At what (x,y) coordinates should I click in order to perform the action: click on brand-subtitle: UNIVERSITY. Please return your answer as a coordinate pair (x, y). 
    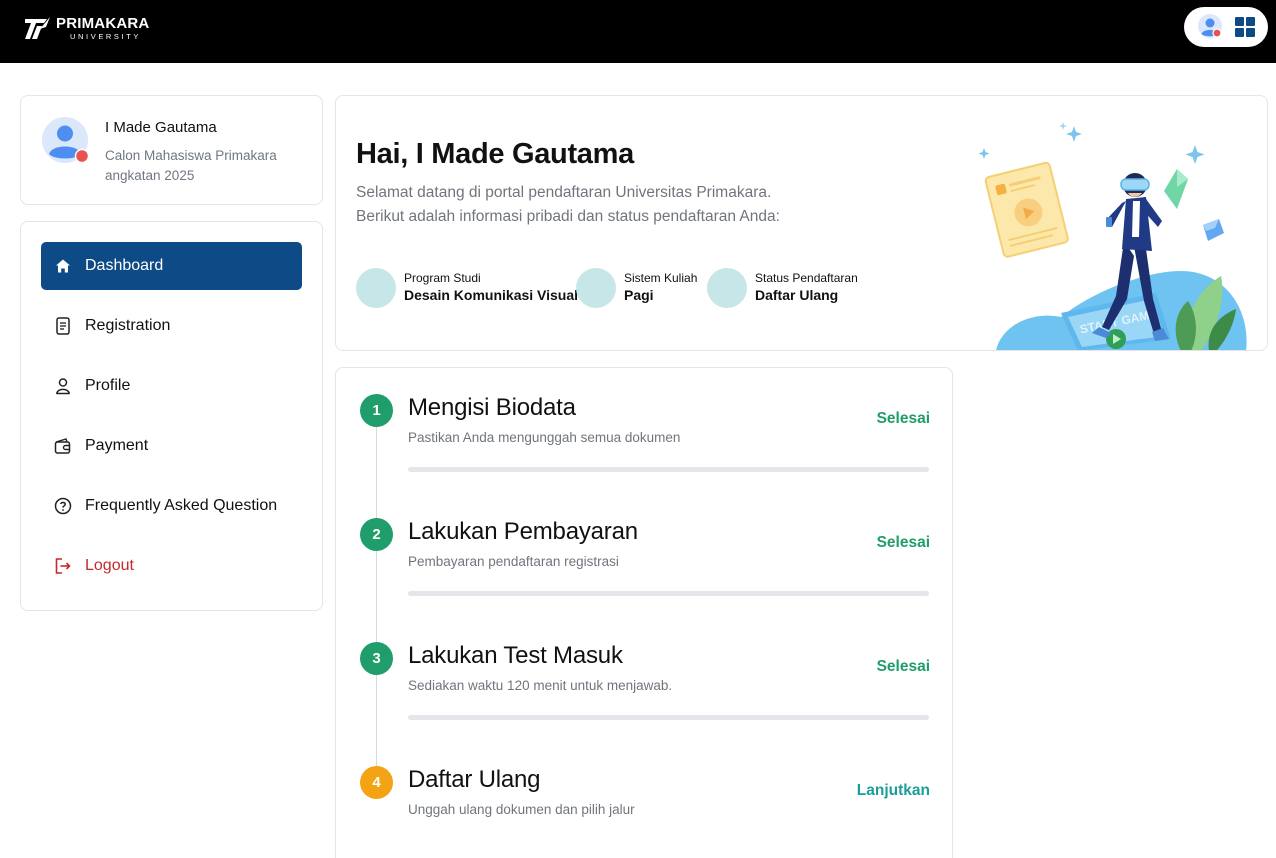
    Looking at the image, I should click on (106, 36).